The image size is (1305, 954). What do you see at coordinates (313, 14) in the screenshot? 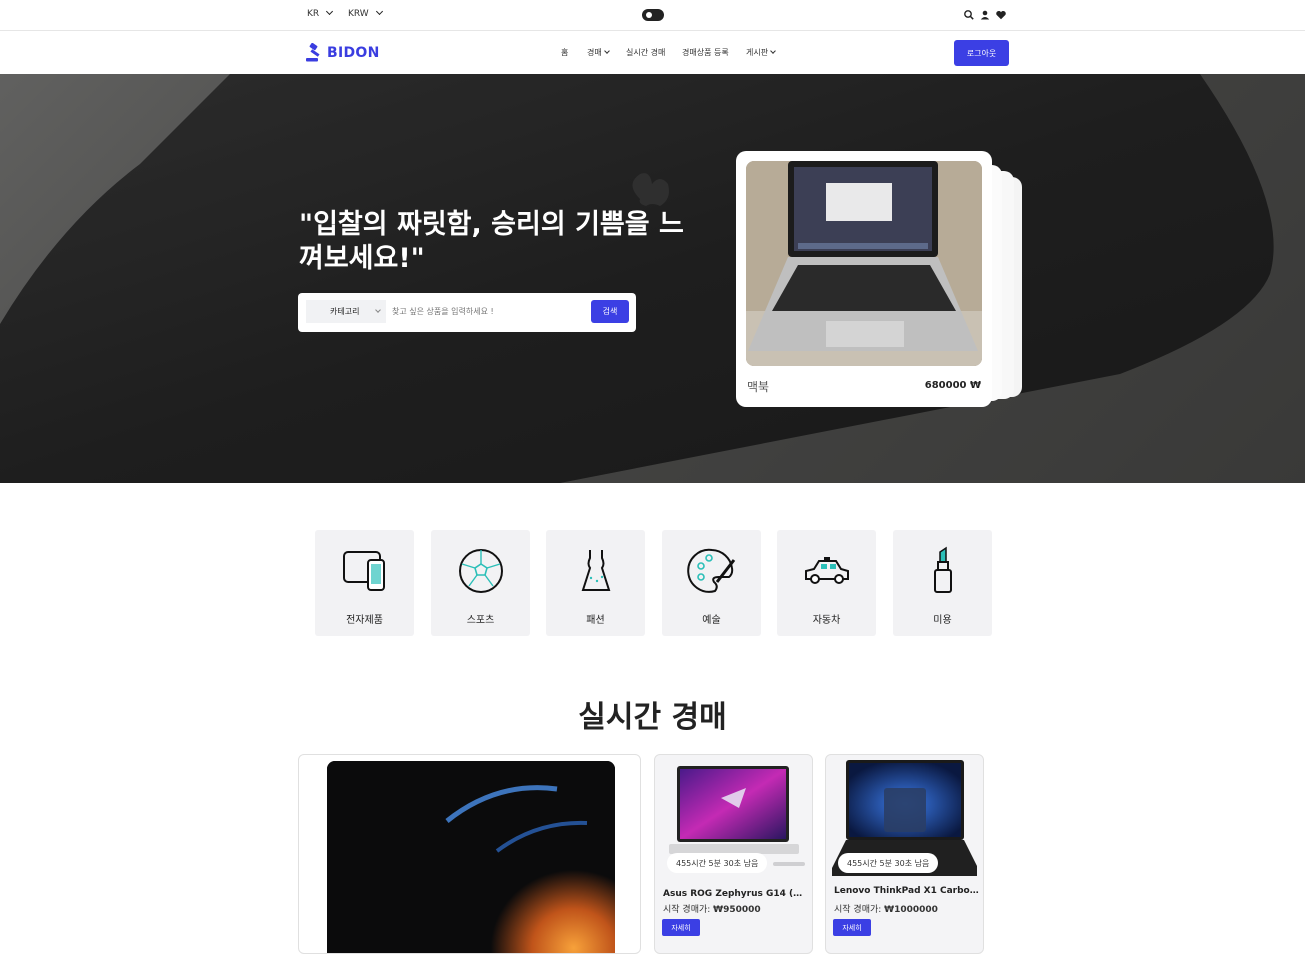
I see `language-value: KR` at bounding box center [313, 14].